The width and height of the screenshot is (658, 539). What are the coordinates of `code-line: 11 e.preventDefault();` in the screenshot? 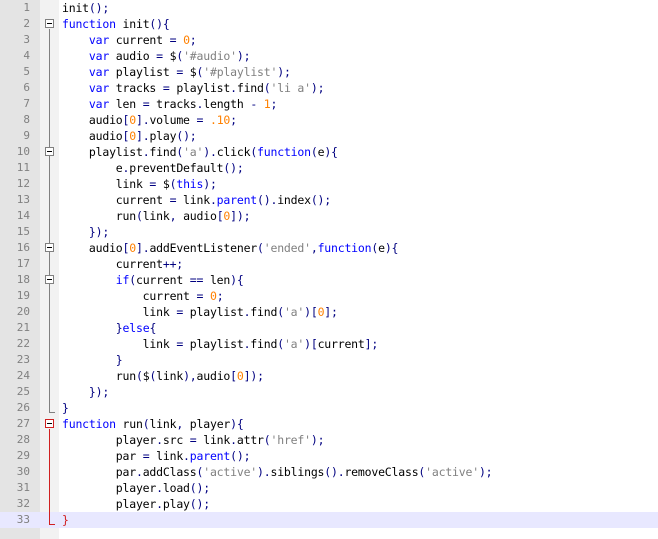 It's located at (329, 168).